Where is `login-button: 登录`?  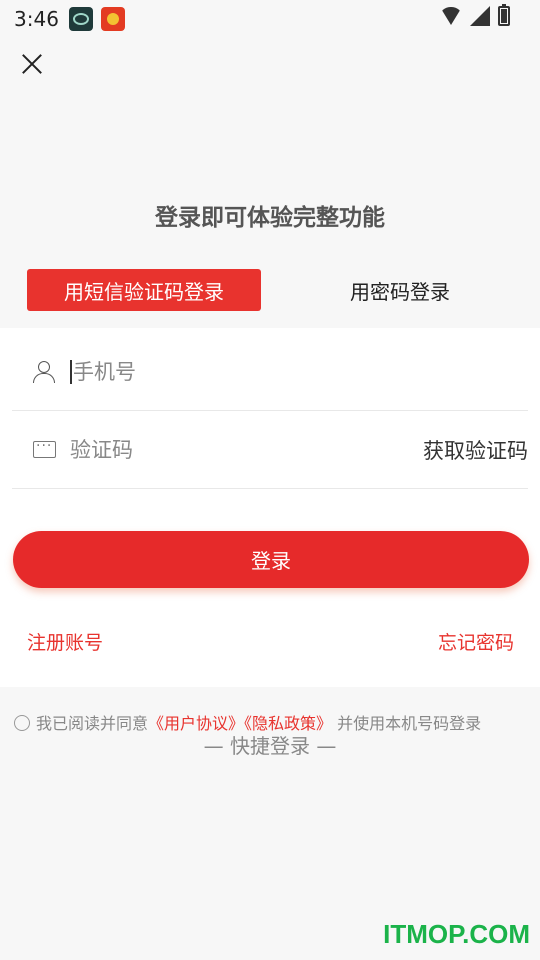 login-button: 登录 is located at coordinates (271, 559).